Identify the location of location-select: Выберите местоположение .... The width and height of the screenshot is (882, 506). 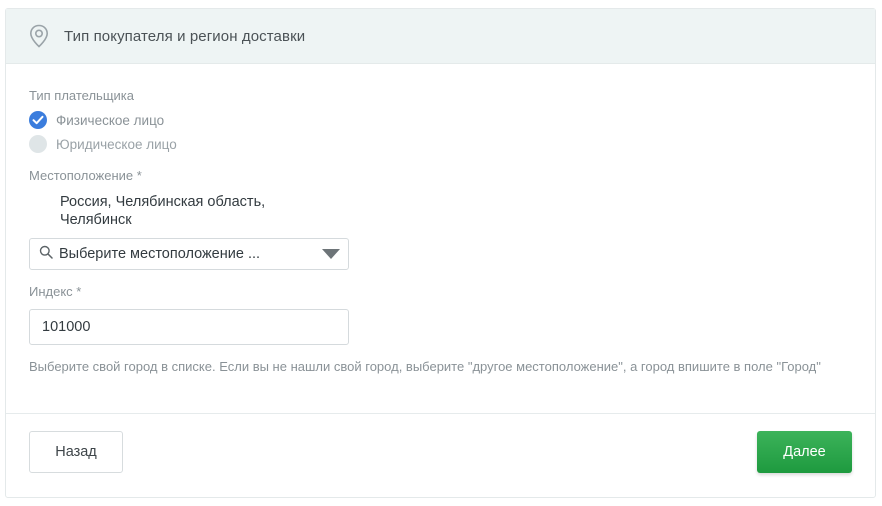
(189, 254).